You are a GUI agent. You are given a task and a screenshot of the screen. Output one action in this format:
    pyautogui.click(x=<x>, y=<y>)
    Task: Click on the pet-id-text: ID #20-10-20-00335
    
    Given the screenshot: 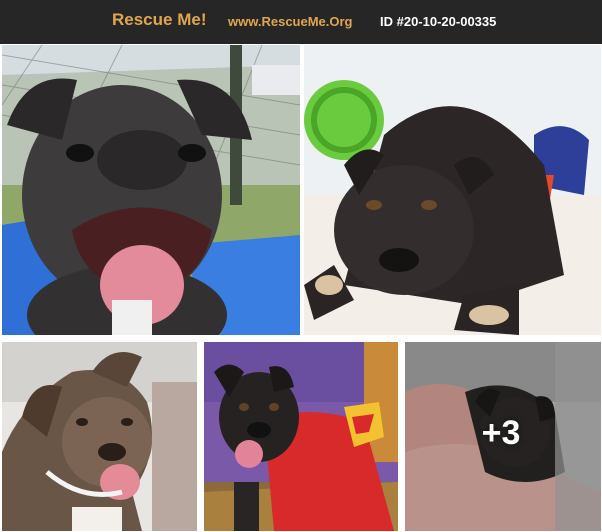 What is the action you would take?
    pyautogui.click(x=438, y=21)
    